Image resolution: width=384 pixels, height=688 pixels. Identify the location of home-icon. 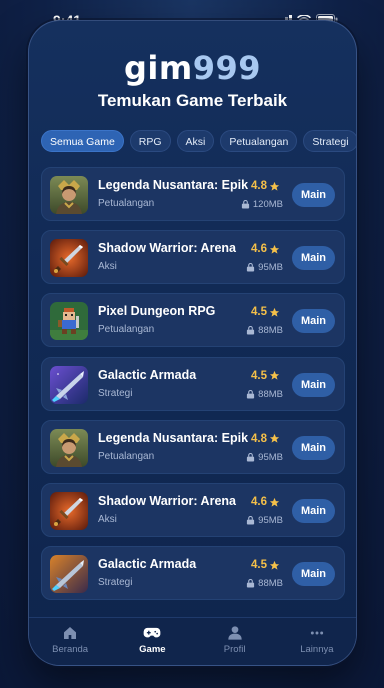
(70, 633).